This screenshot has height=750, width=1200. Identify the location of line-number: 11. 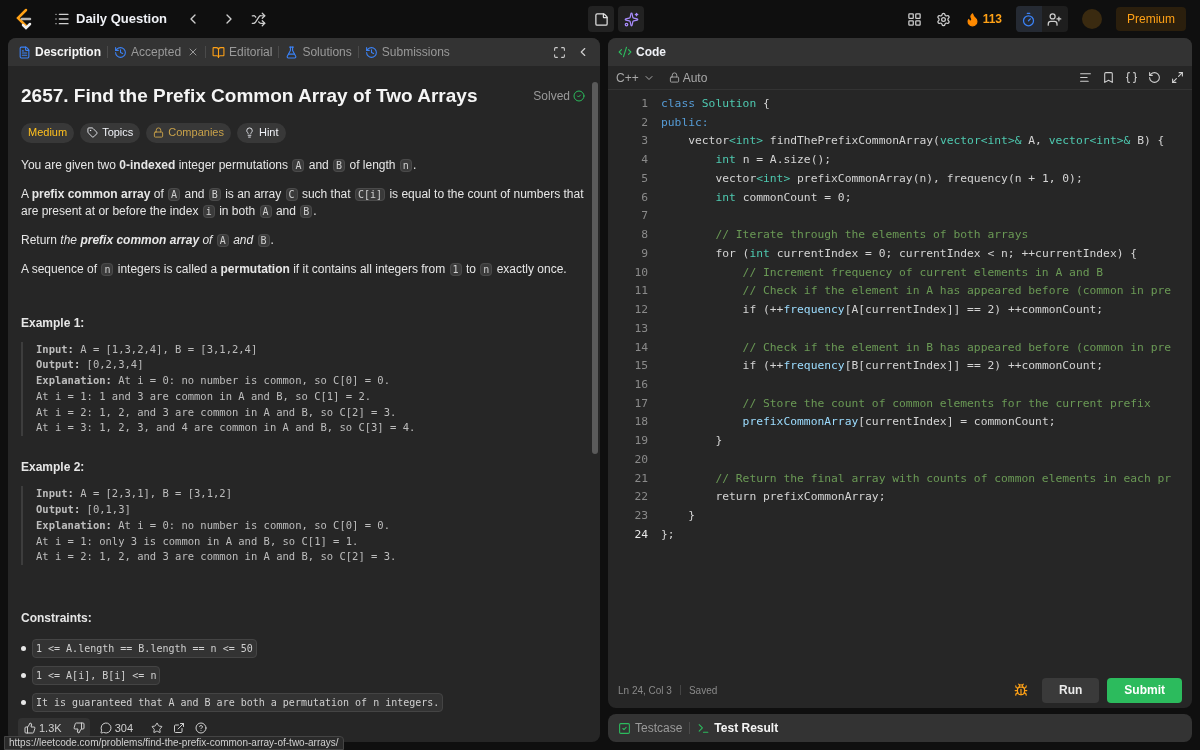
(640, 291).